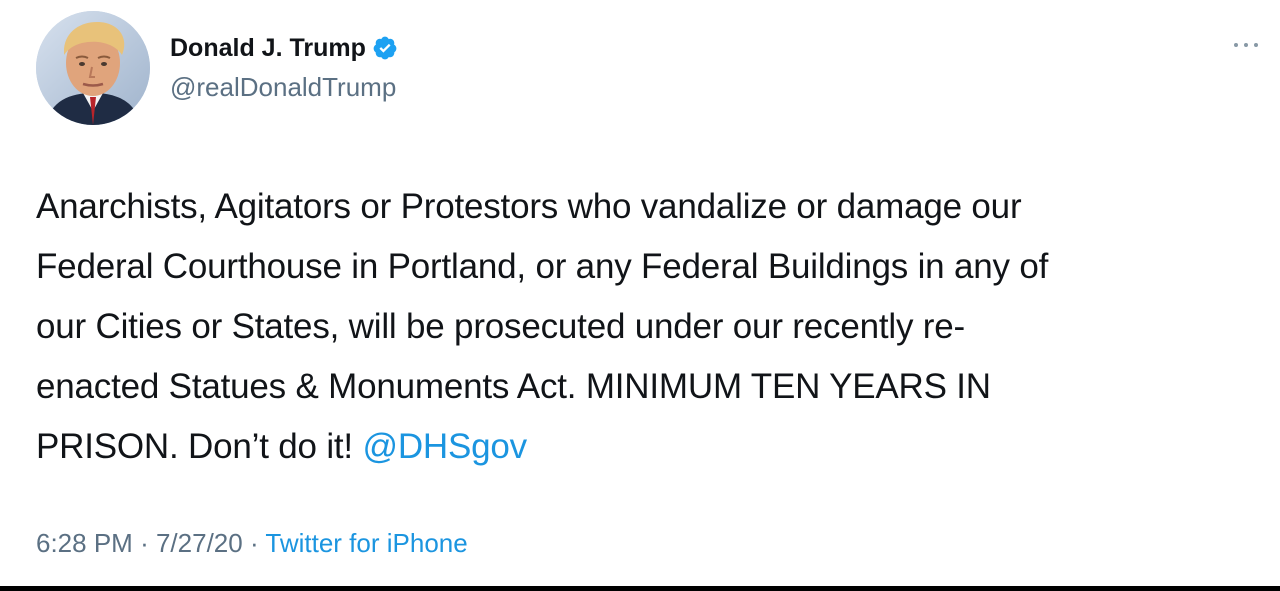 This screenshot has height=591, width=1280. I want to click on more-options-icon, so click(1246, 45).